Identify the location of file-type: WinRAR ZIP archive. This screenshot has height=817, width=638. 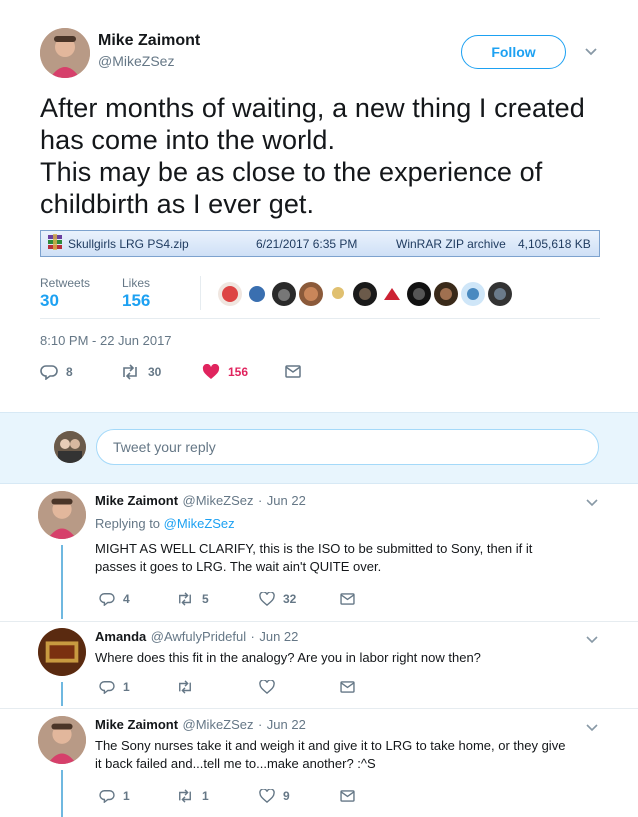
(451, 243).